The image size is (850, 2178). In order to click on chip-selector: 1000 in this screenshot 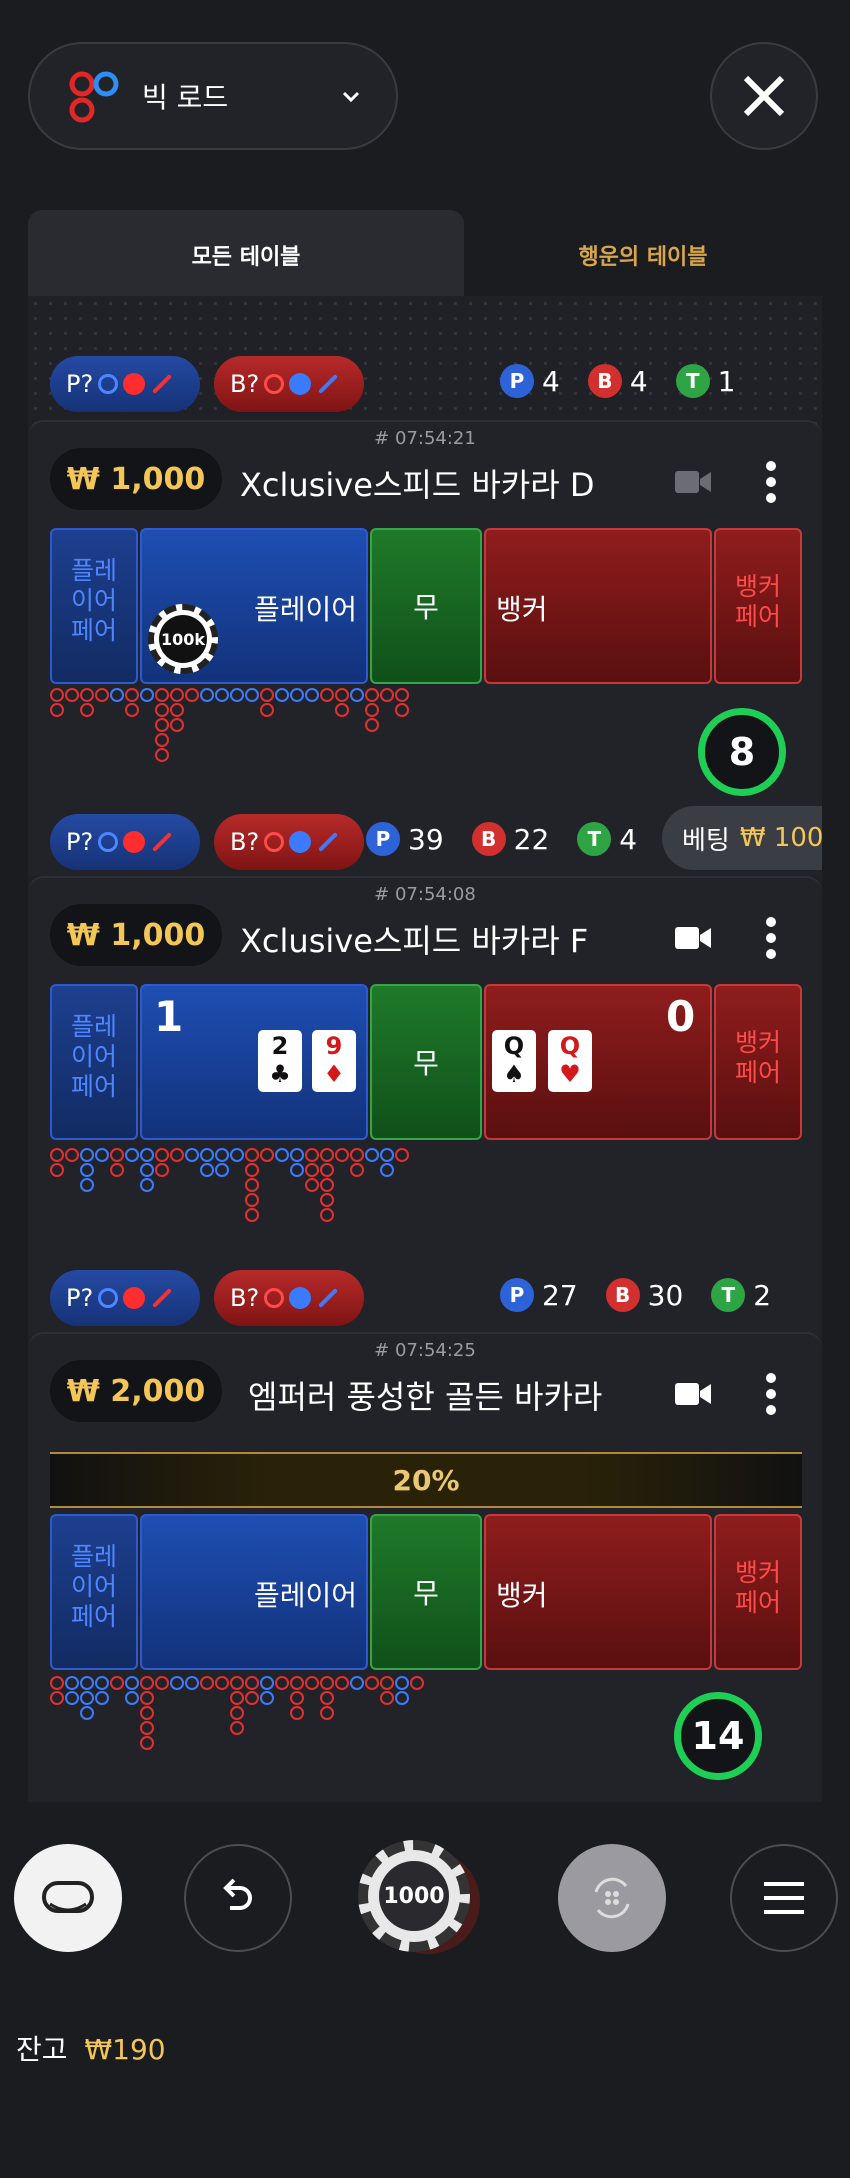, I will do `click(424, 1898)`.